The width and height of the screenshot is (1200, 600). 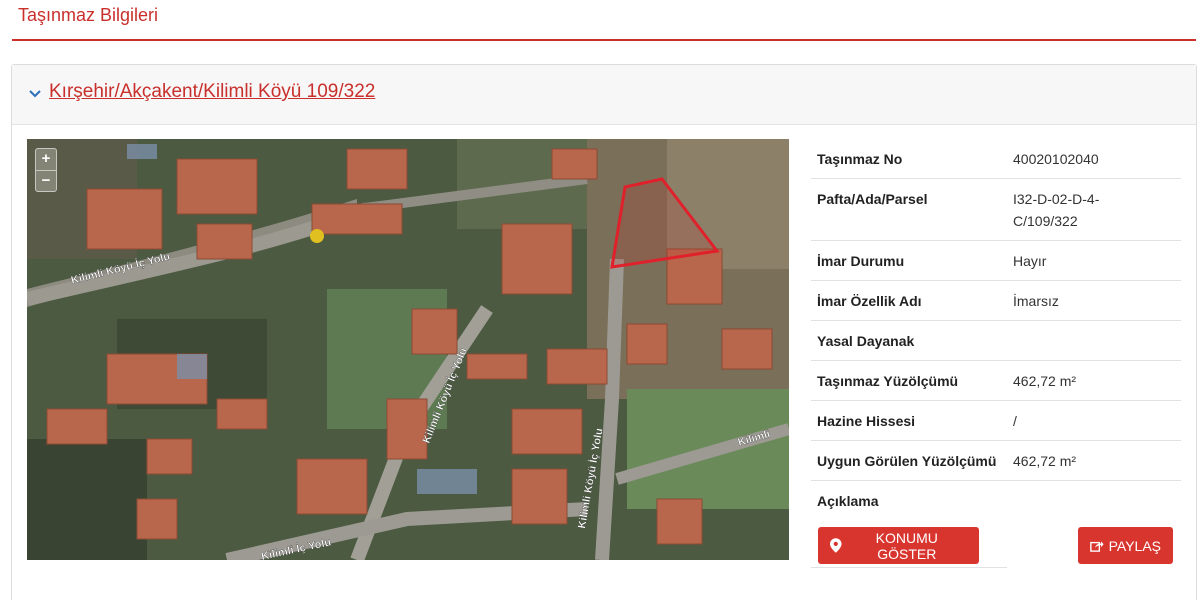 What do you see at coordinates (836, 545) in the screenshot?
I see `map-marker-icon` at bounding box center [836, 545].